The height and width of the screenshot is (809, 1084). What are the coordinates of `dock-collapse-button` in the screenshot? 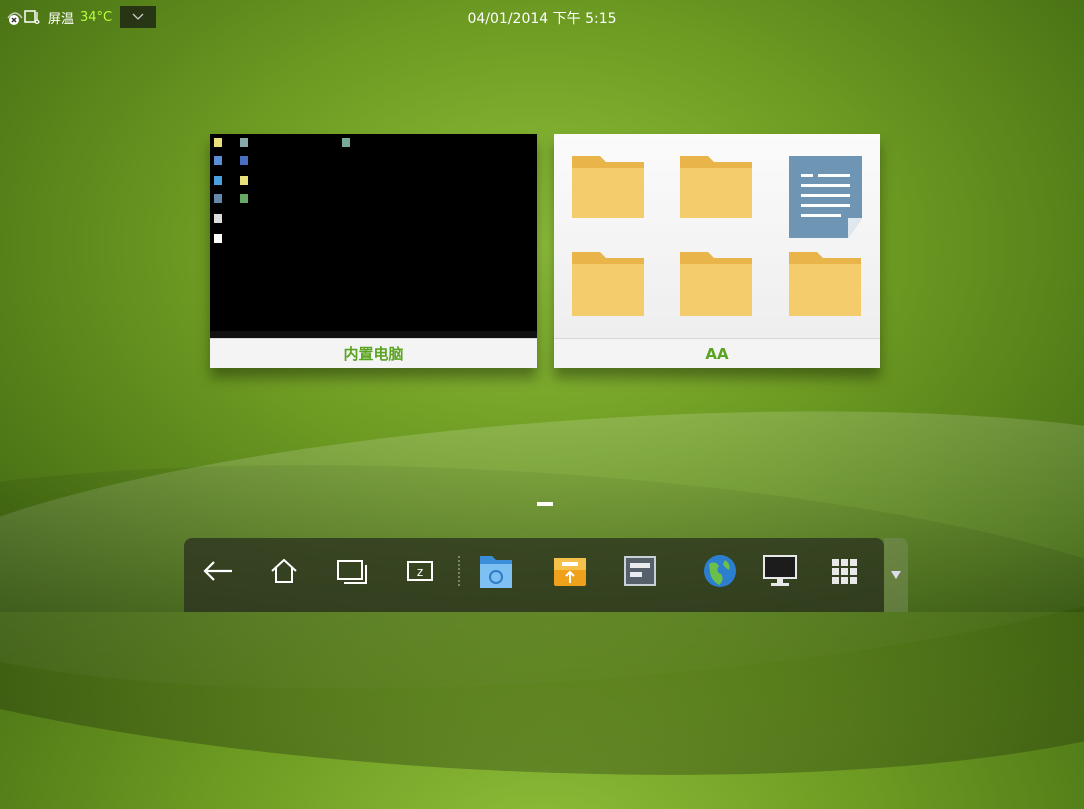 It's located at (896, 575).